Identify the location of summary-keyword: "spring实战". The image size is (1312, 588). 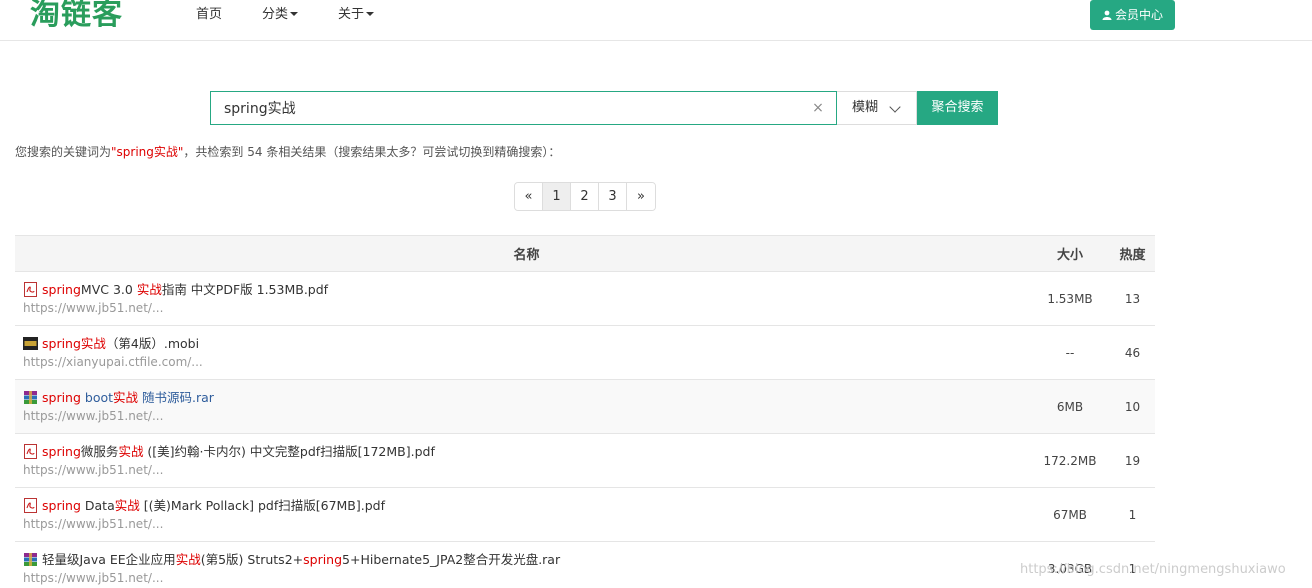
(147, 152).